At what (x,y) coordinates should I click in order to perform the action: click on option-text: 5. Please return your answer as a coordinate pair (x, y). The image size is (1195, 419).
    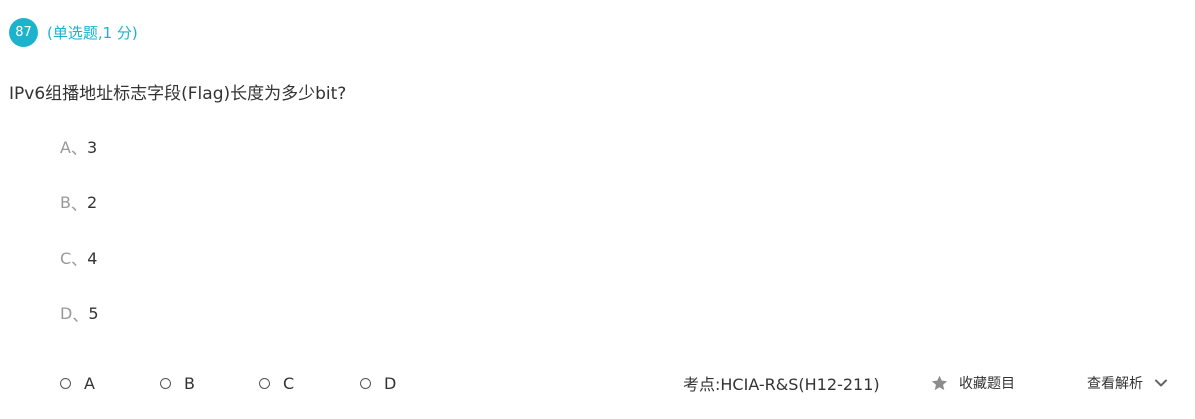
    Looking at the image, I should click on (93, 313).